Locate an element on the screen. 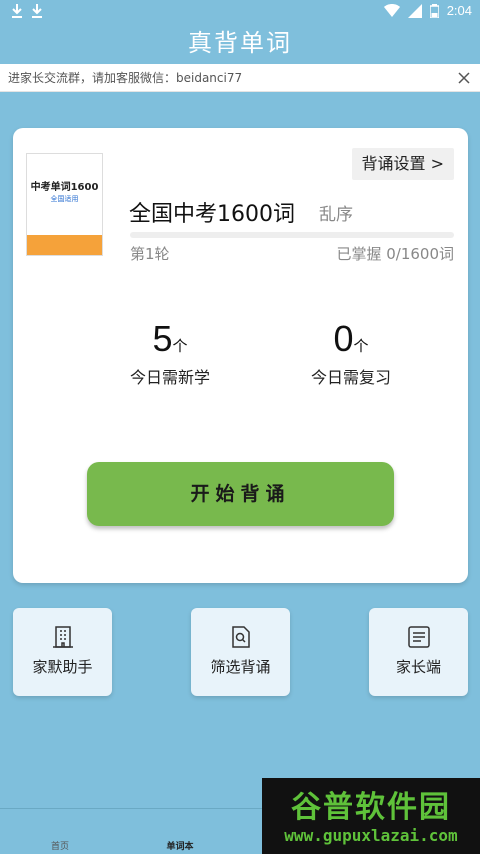 The height and width of the screenshot is (854, 480). stat-review-unit: 个 is located at coordinates (361, 346).